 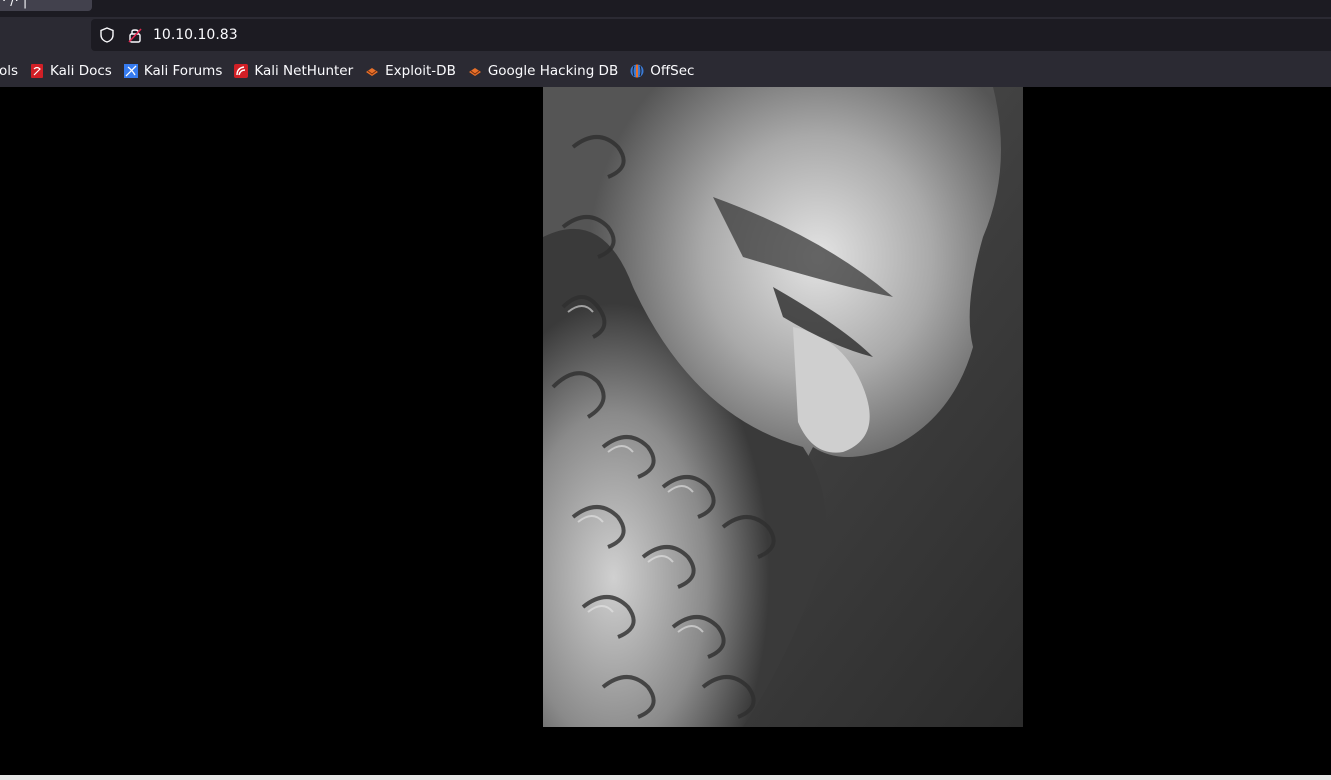 I want to click on bookmark-label: Kali Forums, so click(x=183, y=70).